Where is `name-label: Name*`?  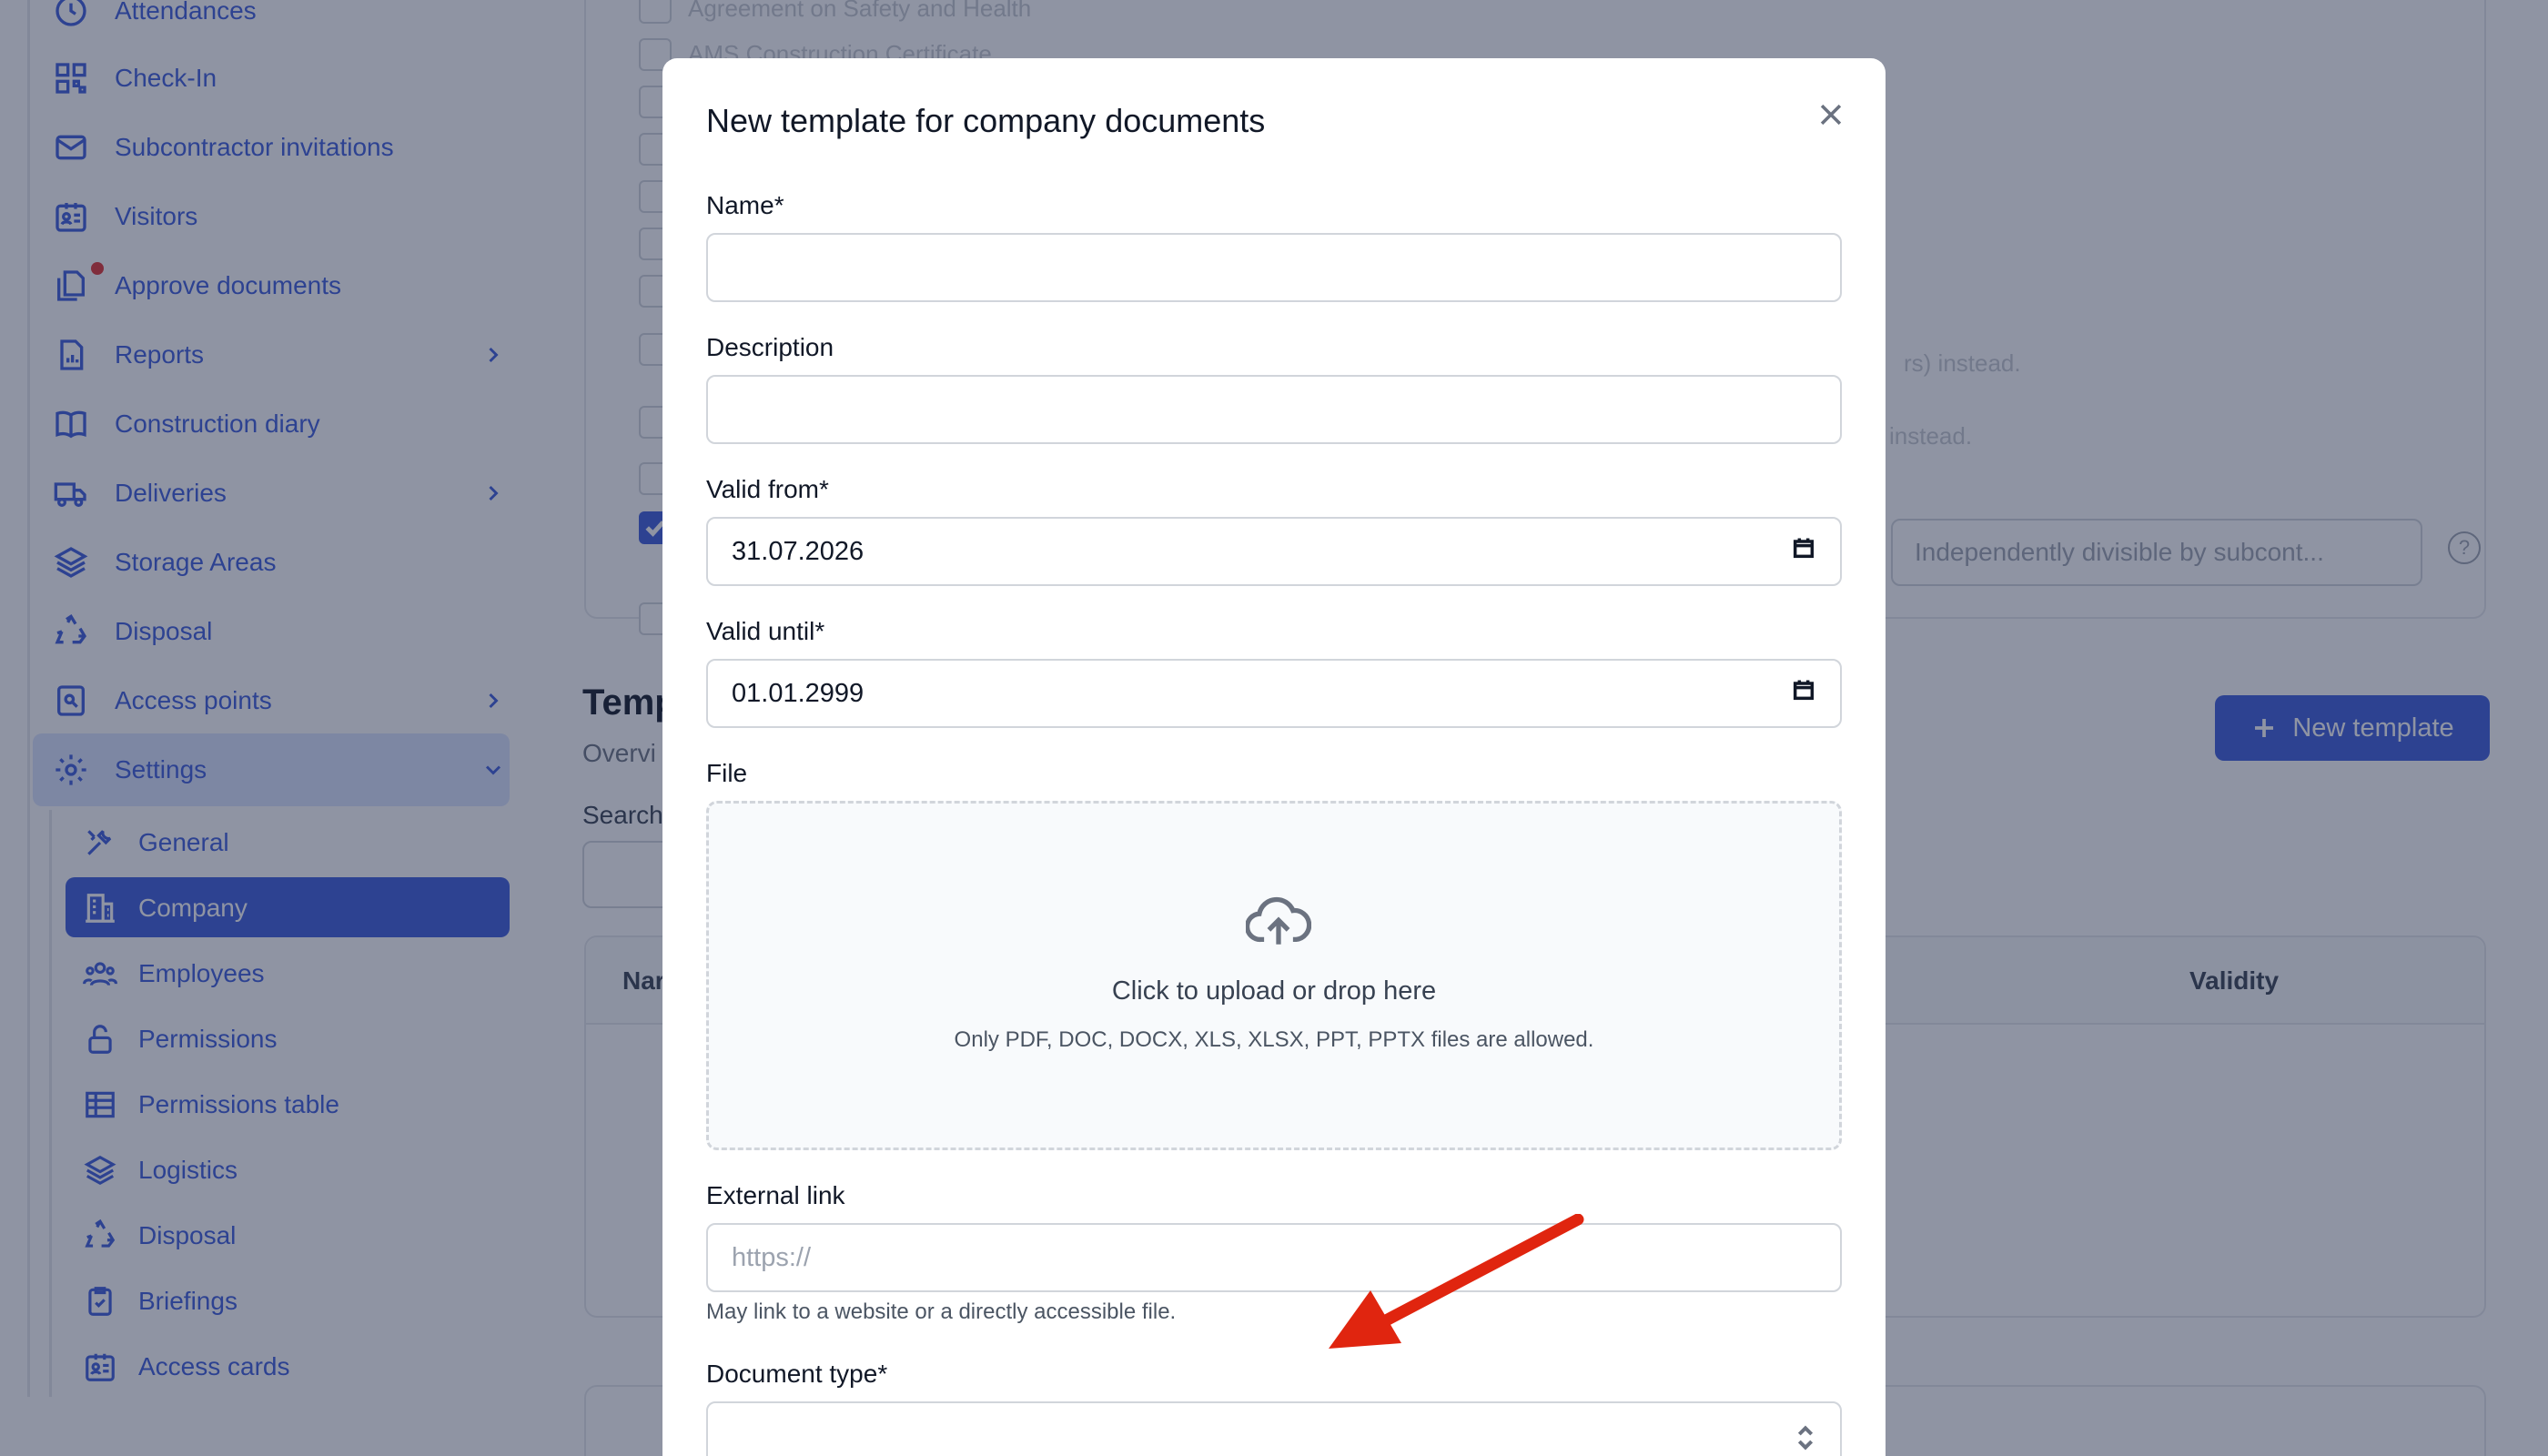
name-label: Name* is located at coordinates (745, 205).